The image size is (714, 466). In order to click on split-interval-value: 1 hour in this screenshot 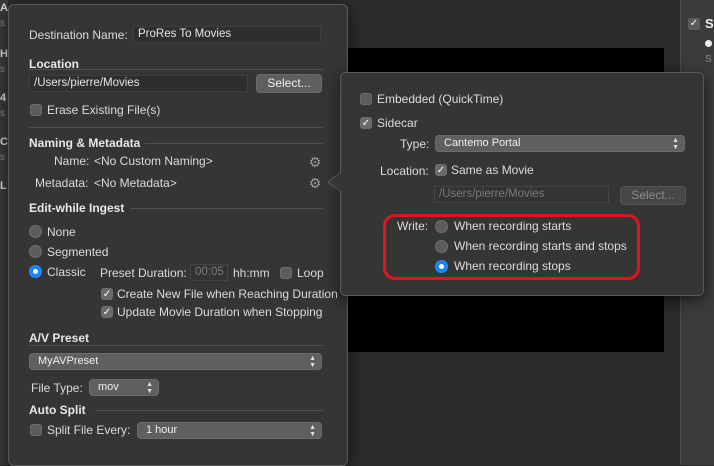, I will do `click(162, 430)`.